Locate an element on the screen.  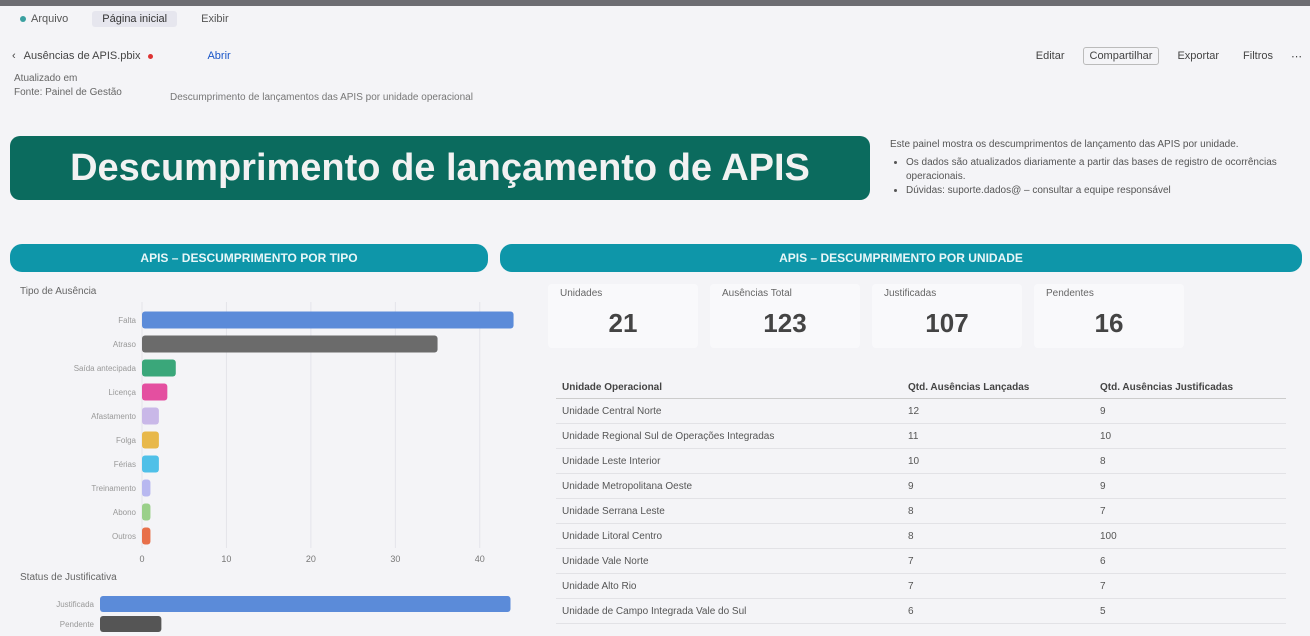
tab-home: Página inicial is located at coordinates (135, 19).